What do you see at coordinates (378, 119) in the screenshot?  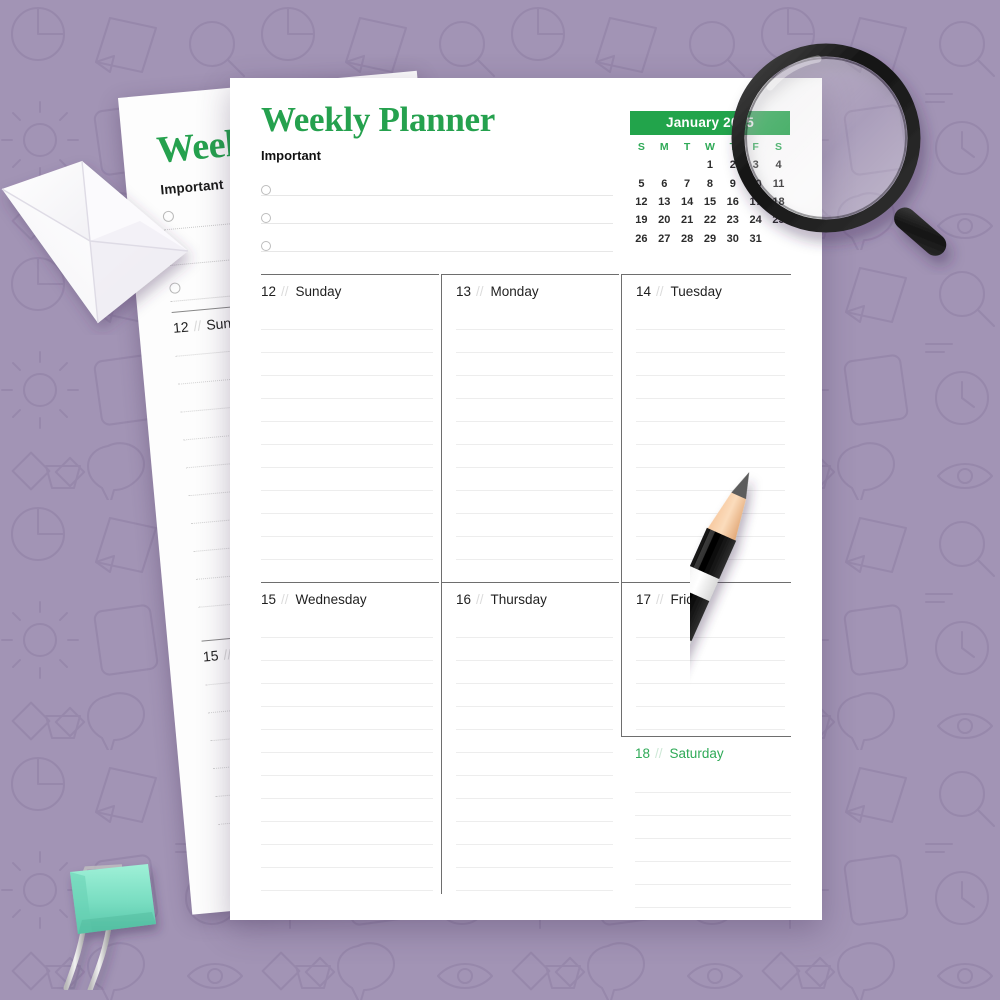 I see `page-title: Weekly Planner` at bounding box center [378, 119].